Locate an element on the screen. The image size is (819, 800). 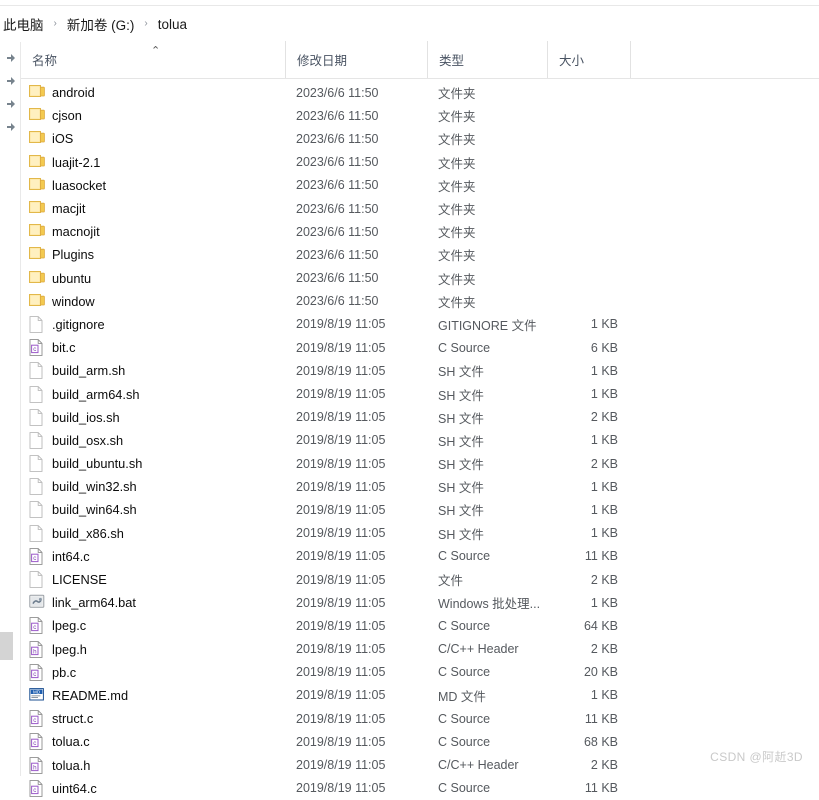
table-row: c tolua.c 2019/8/19 11:05 C Source 68 KB is located at coordinates (420, 741).